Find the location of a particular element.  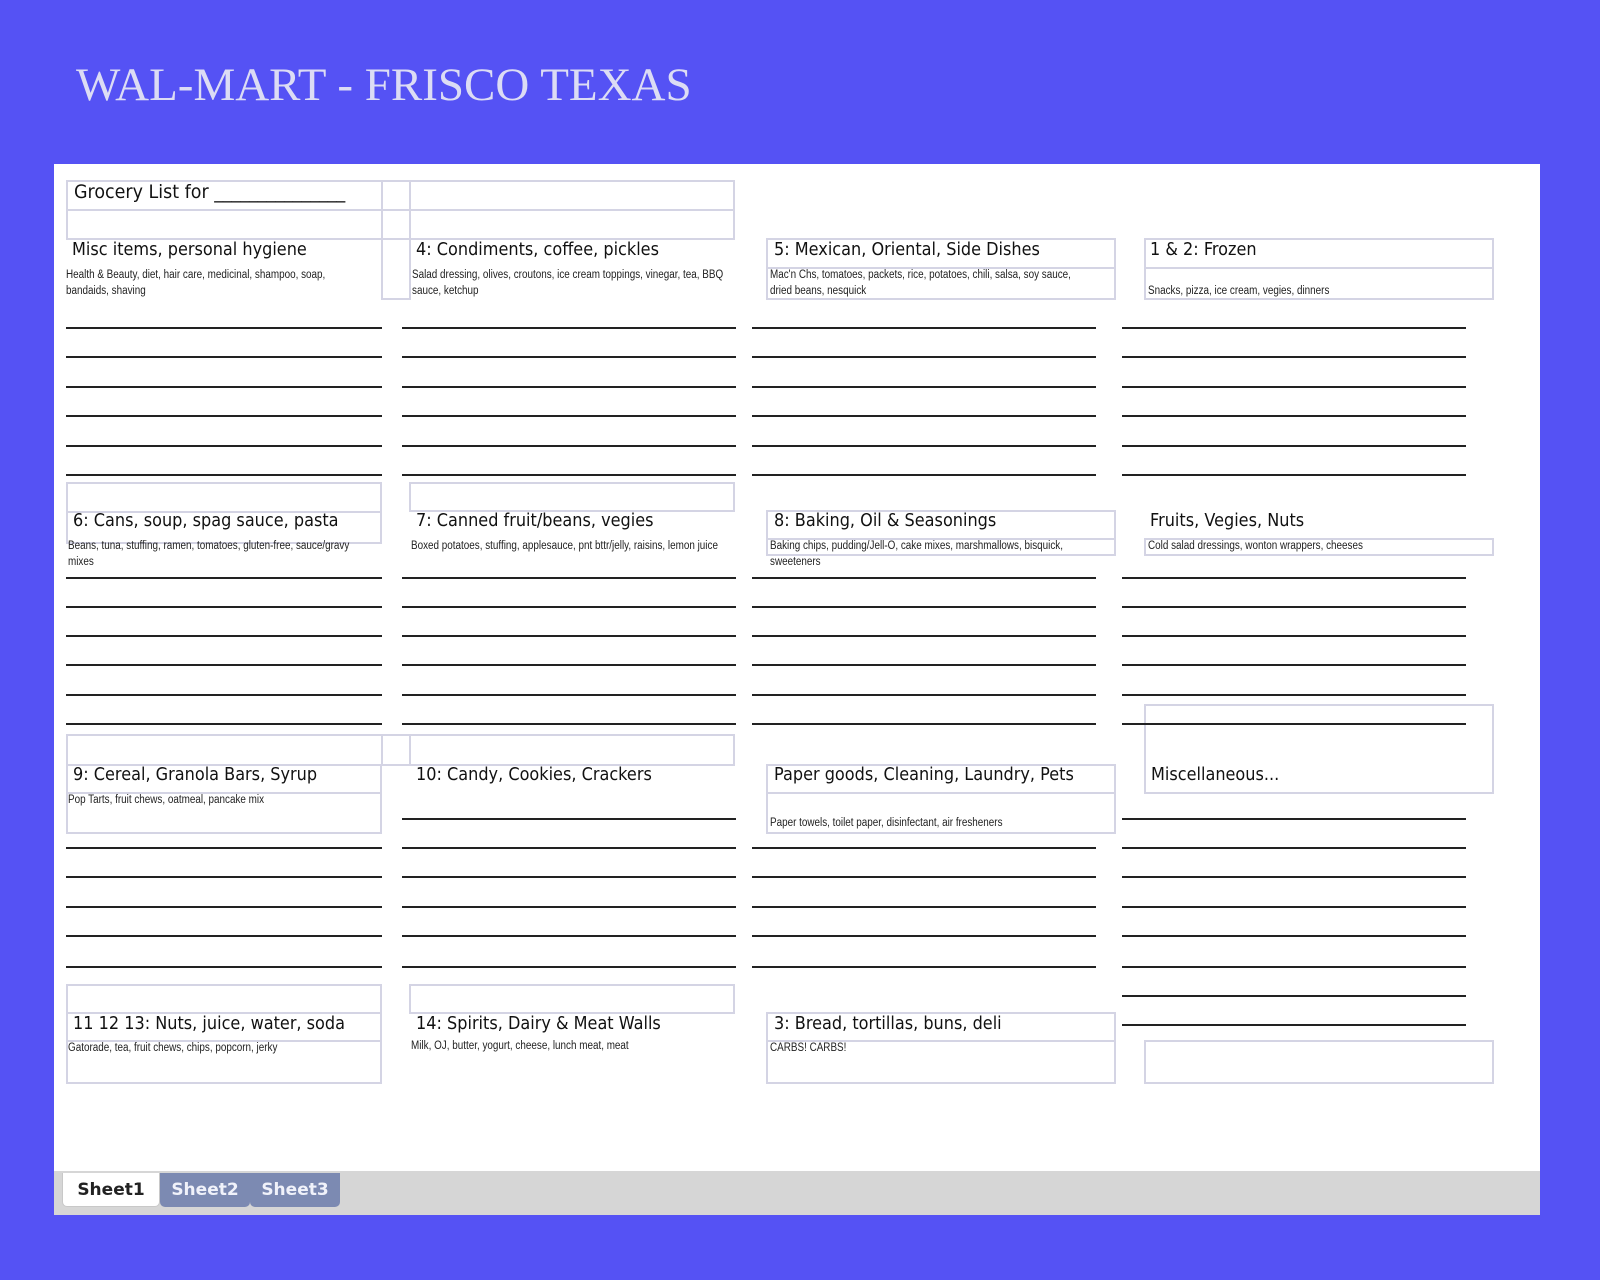

section-title-produce: Fruits, Vegies, Nuts is located at coordinates (1227, 521).